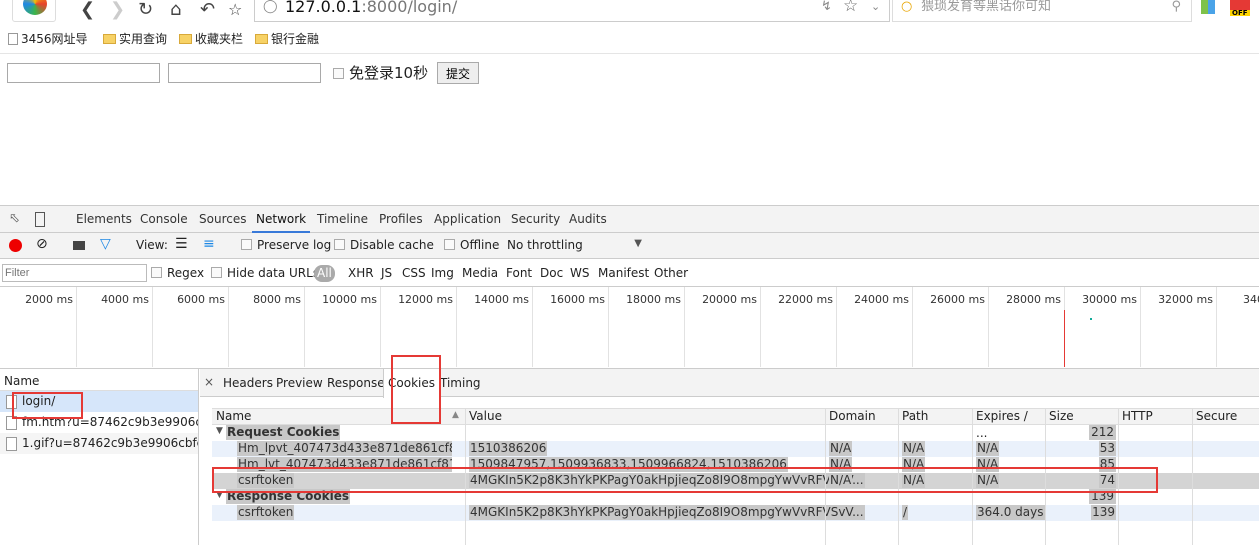 This screenshot has height=545, width=1259. Describe the element at coordinates (74, 273) in the screenshot. I see `filter-input` at that location.